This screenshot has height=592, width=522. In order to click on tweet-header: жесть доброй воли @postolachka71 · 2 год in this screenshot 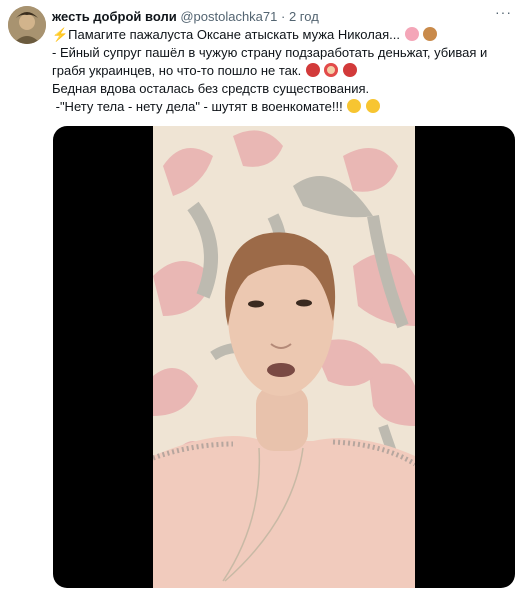, I will do `click(272, 17)`.